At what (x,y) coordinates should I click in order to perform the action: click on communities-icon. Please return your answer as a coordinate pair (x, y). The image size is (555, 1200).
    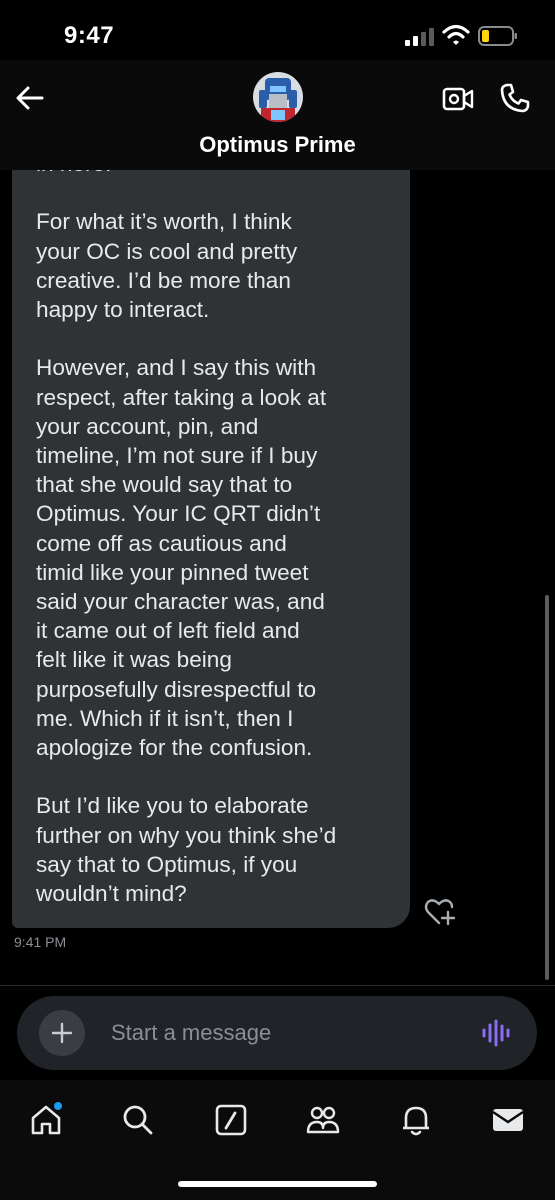
    Looking at the image, I should click on (323, 1120).